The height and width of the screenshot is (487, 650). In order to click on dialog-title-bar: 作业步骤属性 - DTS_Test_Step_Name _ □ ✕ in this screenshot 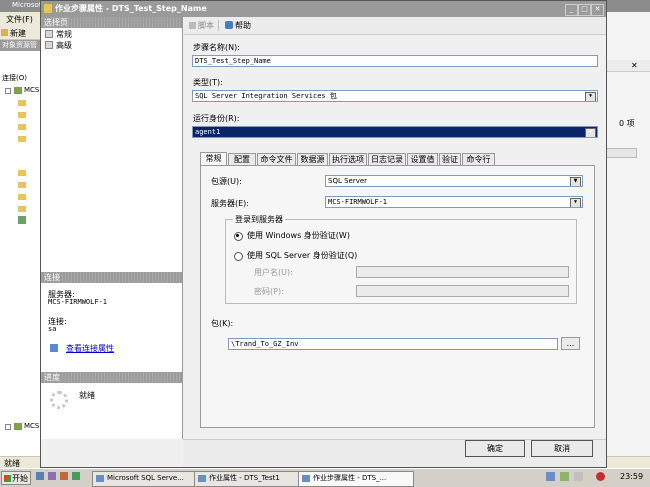, I will do `click(323, 9)`.